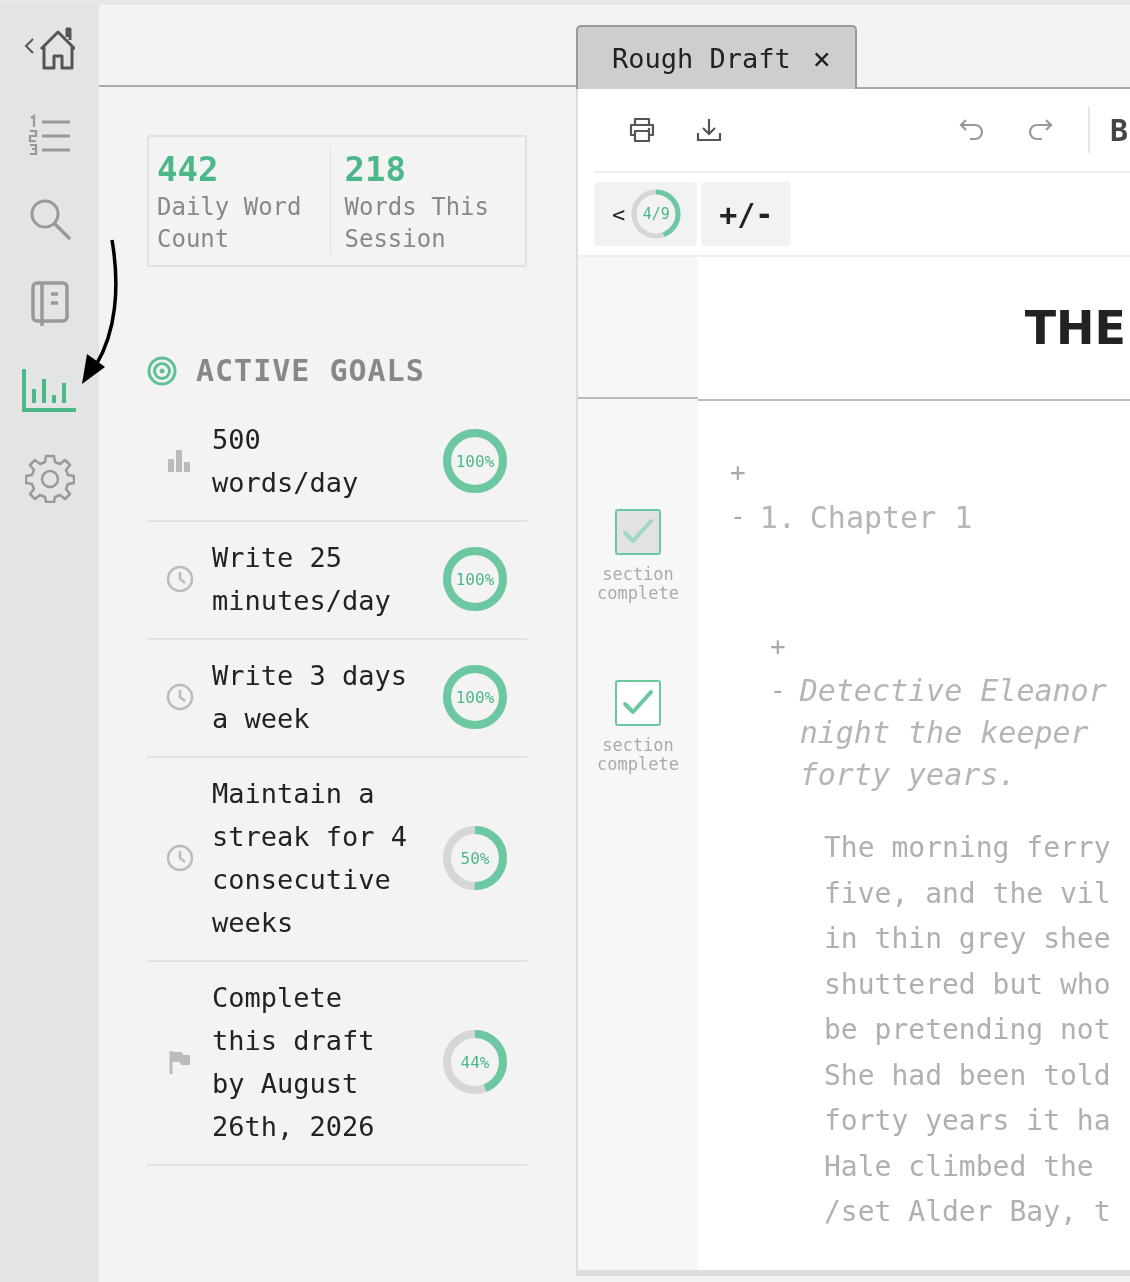 Image resolution: width=1130 pixels, height=1282 pixels. I want to click on text-line: Hale climbed the, so click(959, 1166).